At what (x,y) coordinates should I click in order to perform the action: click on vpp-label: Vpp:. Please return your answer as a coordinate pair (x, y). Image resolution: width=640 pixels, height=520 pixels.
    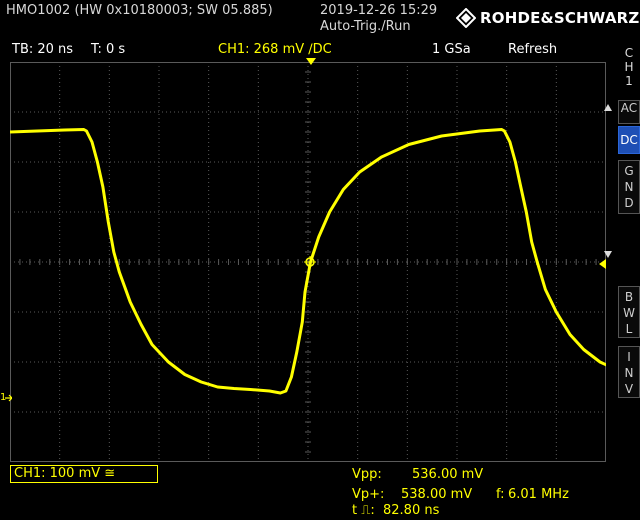
    Looking at the image, I should click on (367, 474).